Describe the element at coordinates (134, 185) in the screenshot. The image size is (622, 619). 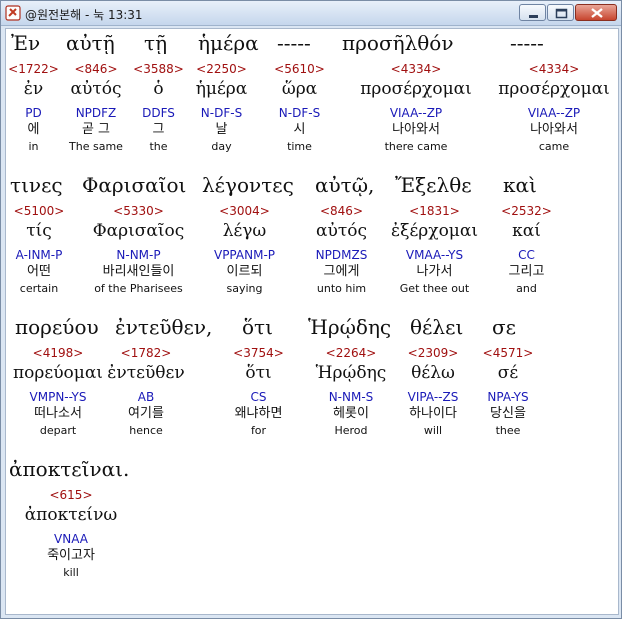
I see `greek-word: Φαρισαῖοι` at that location.